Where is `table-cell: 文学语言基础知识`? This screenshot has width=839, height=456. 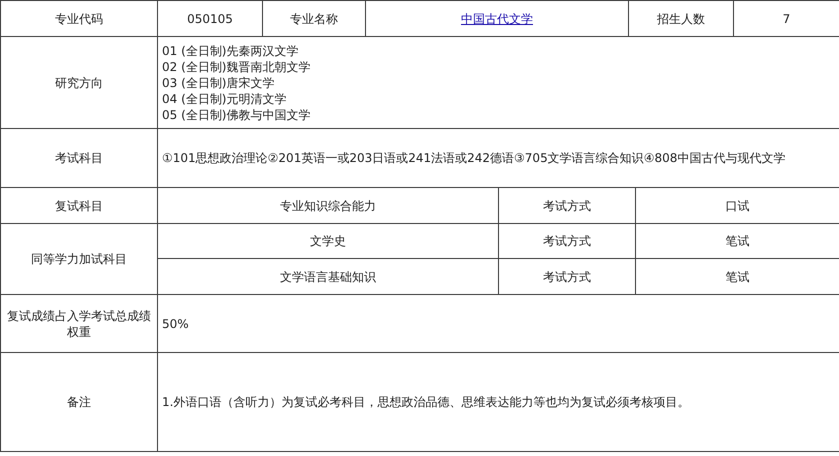 table-cell: 文学语言基础知识 is located at coordinates (328, 276).